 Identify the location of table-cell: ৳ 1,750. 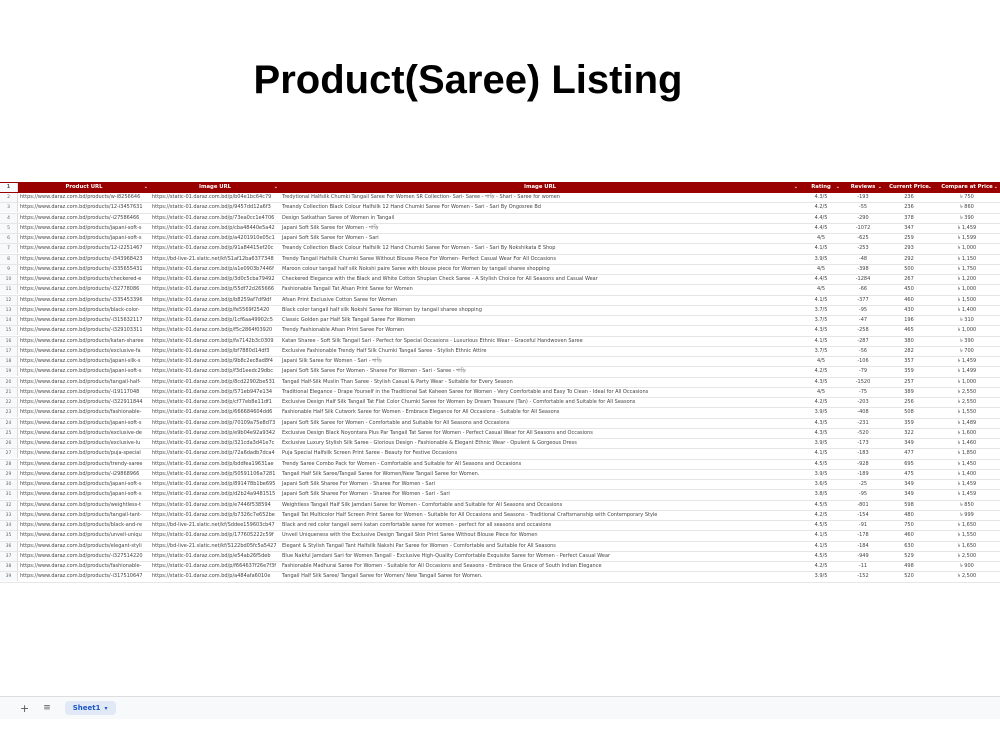
(967, 269).